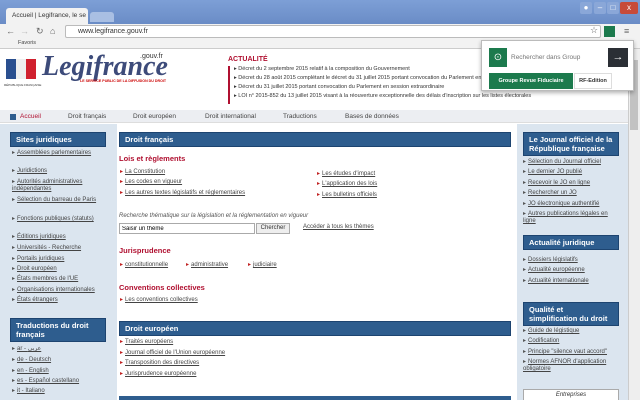  I want to click on user-icon: ●, so click(586, 8).